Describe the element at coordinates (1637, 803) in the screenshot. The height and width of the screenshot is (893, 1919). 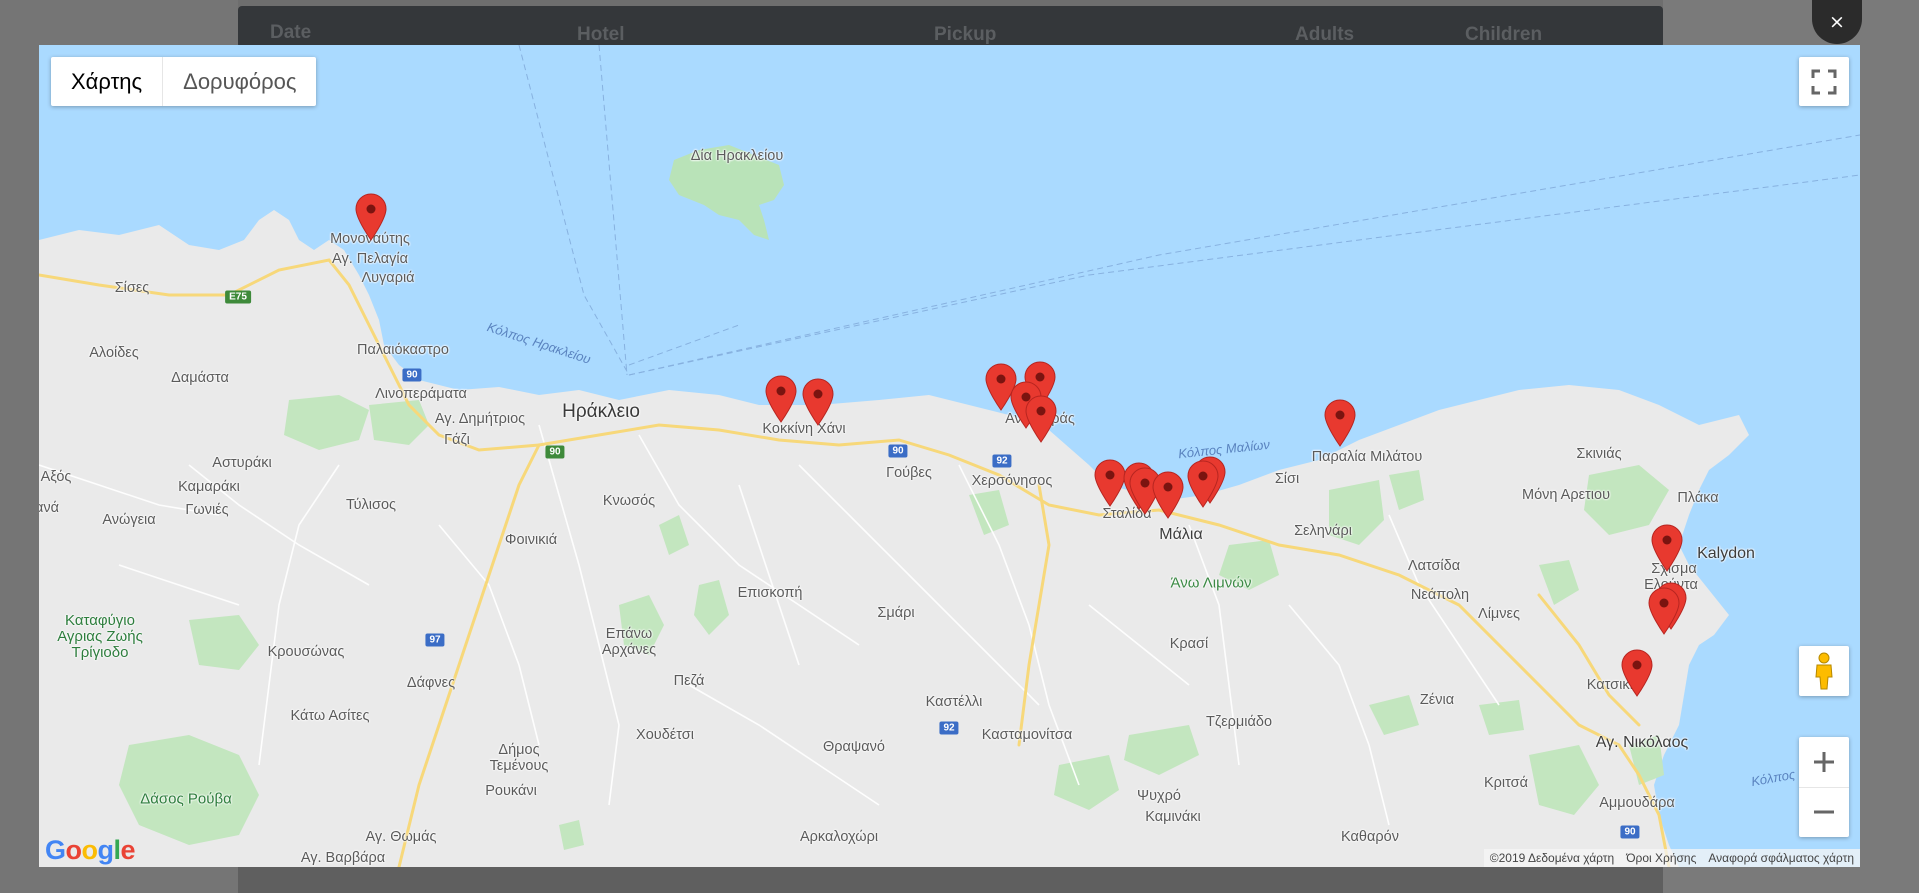
I see `place-label: Αμμουδάρα` at that location.